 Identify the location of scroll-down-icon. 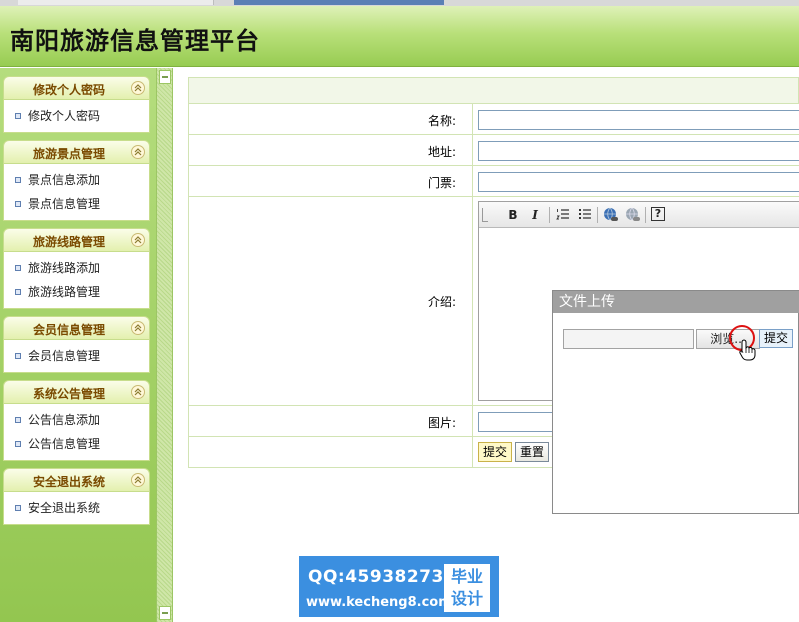
(165, 613).